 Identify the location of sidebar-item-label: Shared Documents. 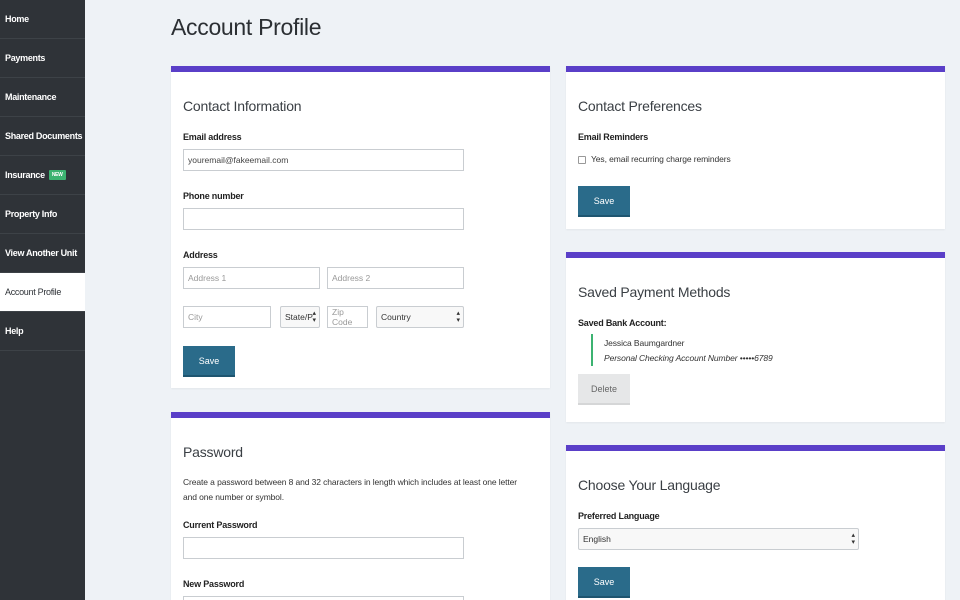
(44, 136).